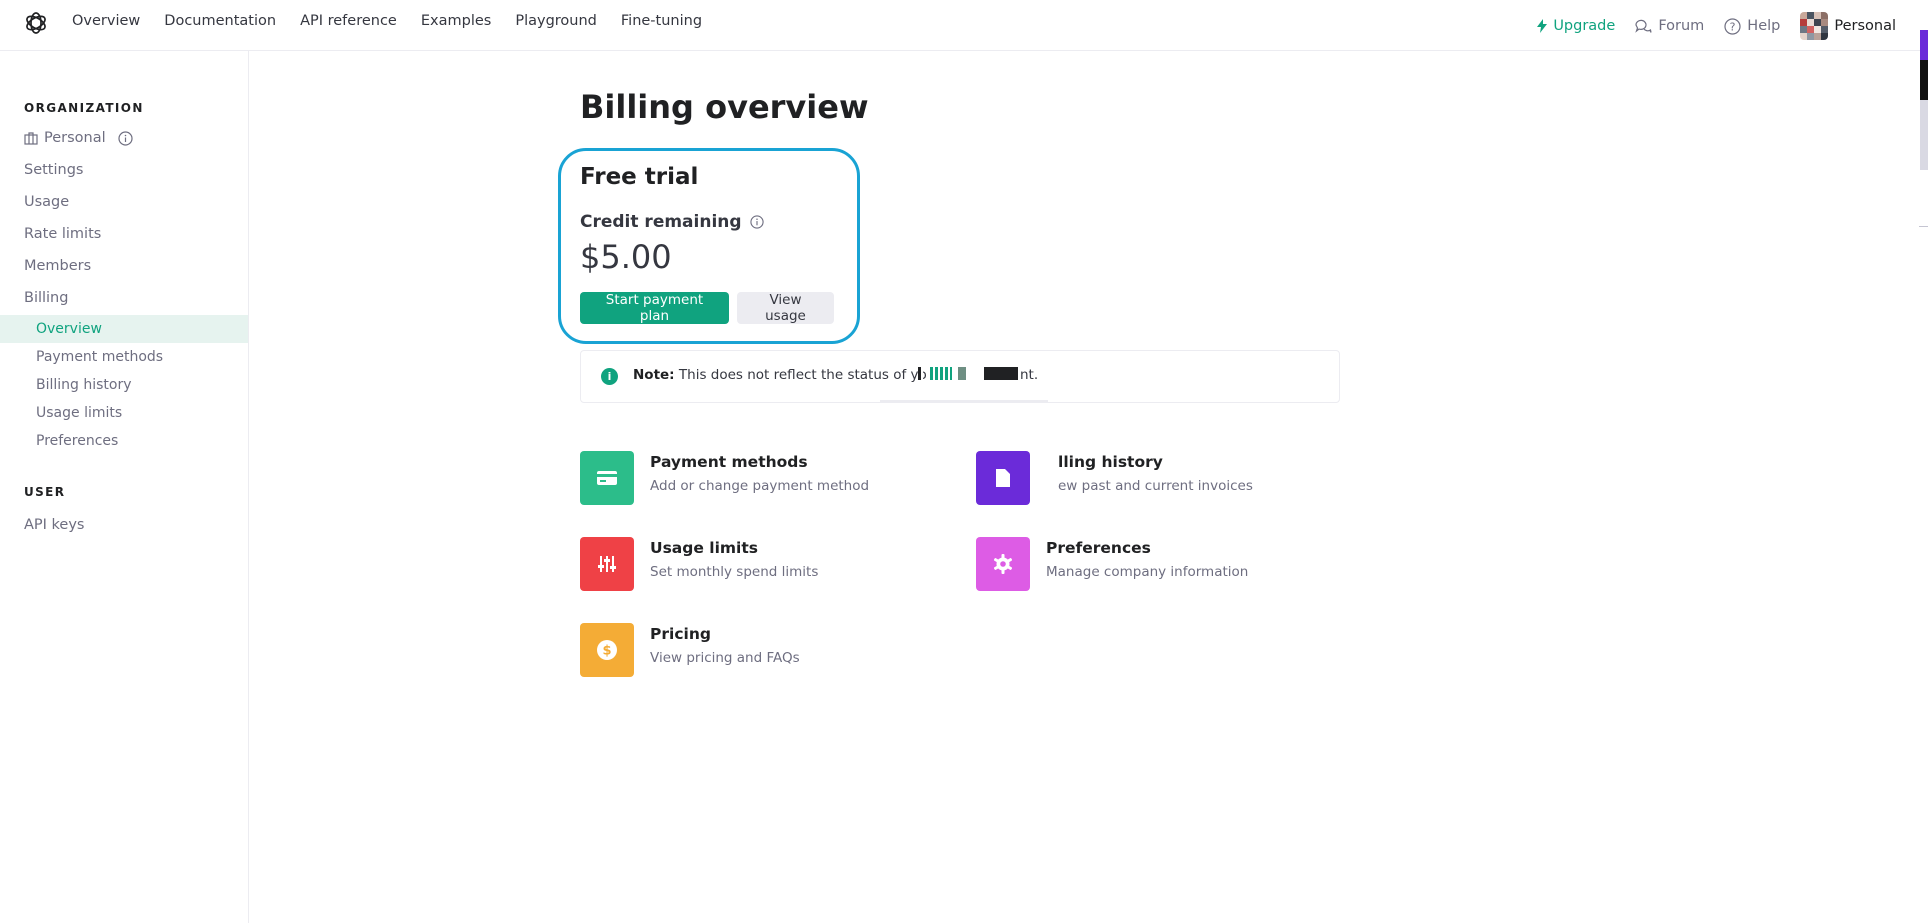  Describe the element at coordinates (607, 478) in the screenshot. I see `credit-card-icon` at that location.